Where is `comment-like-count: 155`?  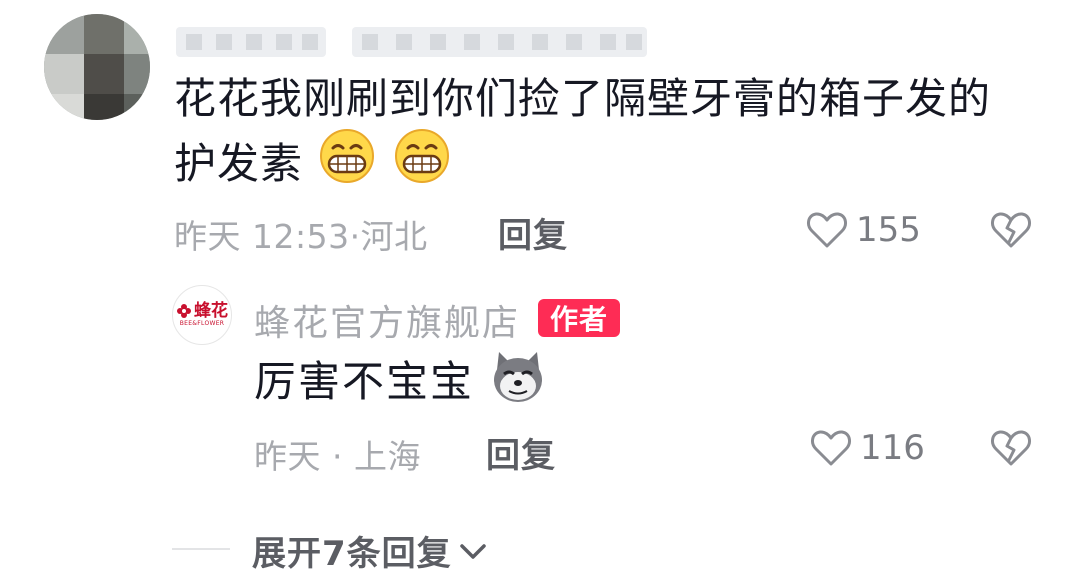
comment-like-count: 155 is located at coordinates (888, 230).